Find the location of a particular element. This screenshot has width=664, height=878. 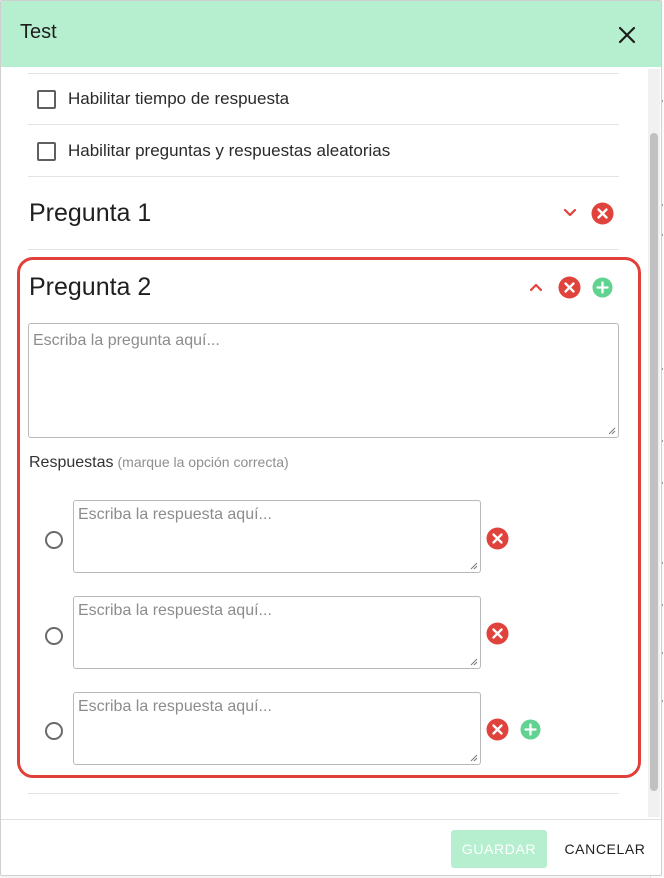

answer-2-input is located at coordinates (277, 632).